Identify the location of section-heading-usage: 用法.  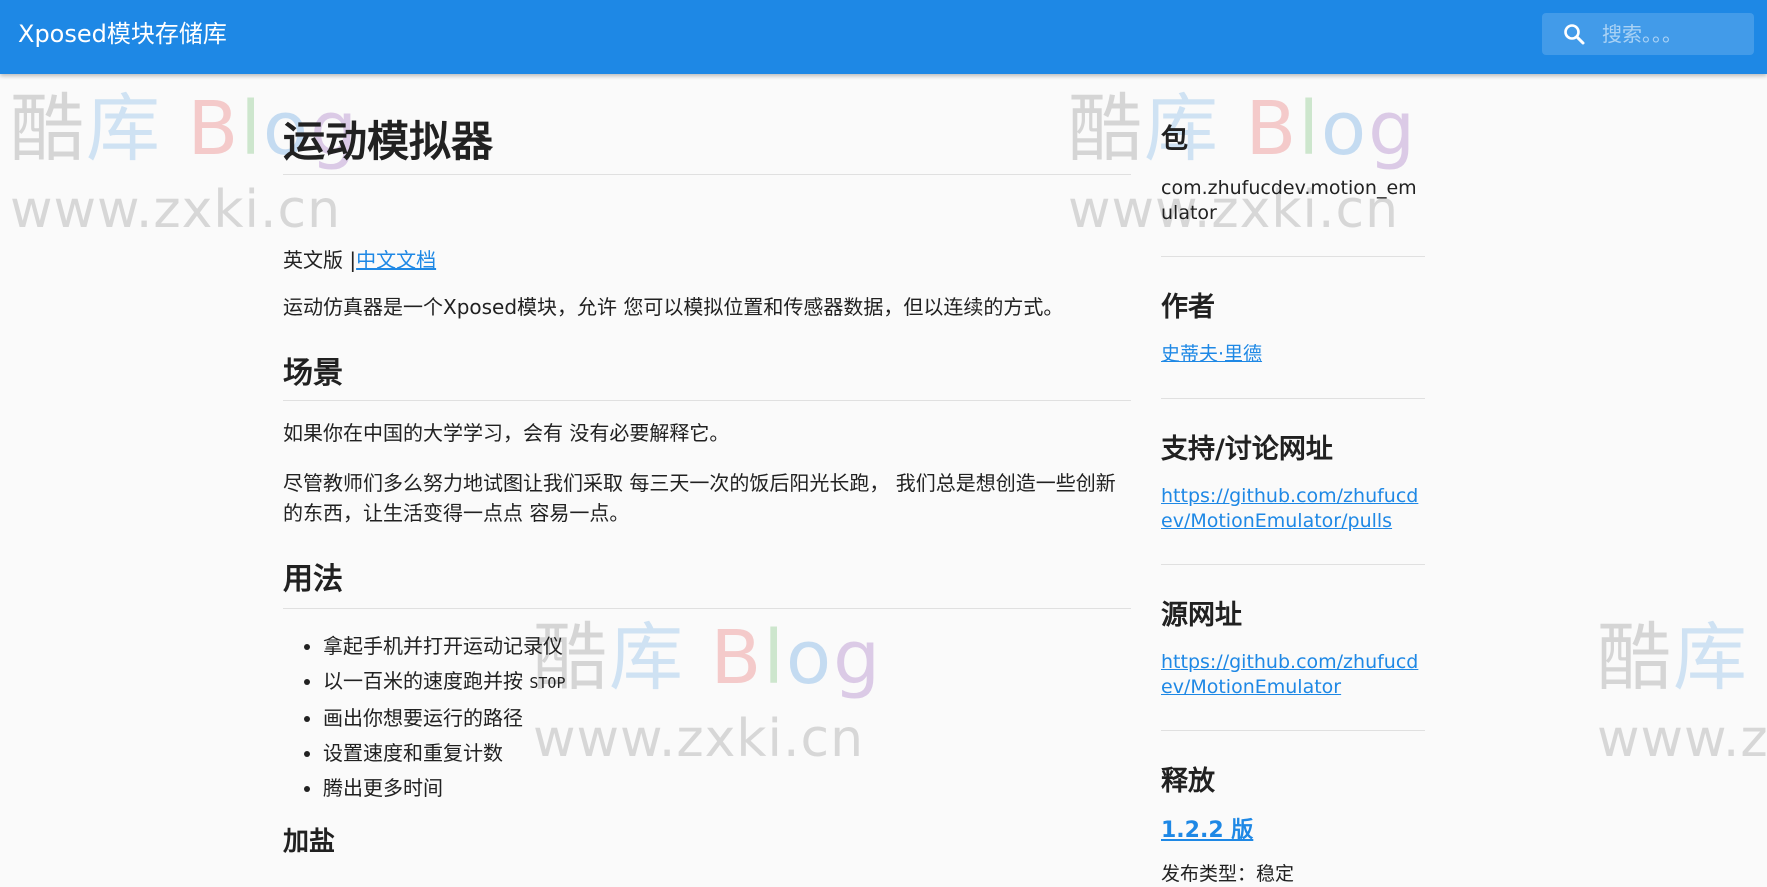
(313, 579).